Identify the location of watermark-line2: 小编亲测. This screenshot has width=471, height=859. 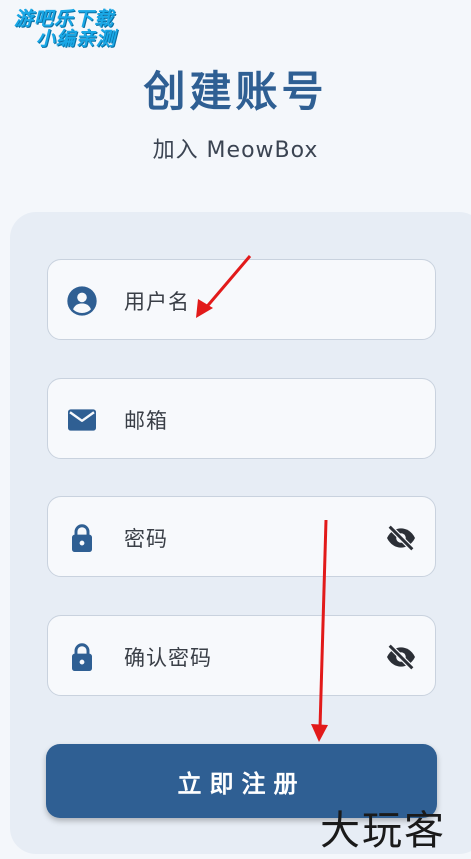
(76, 38).